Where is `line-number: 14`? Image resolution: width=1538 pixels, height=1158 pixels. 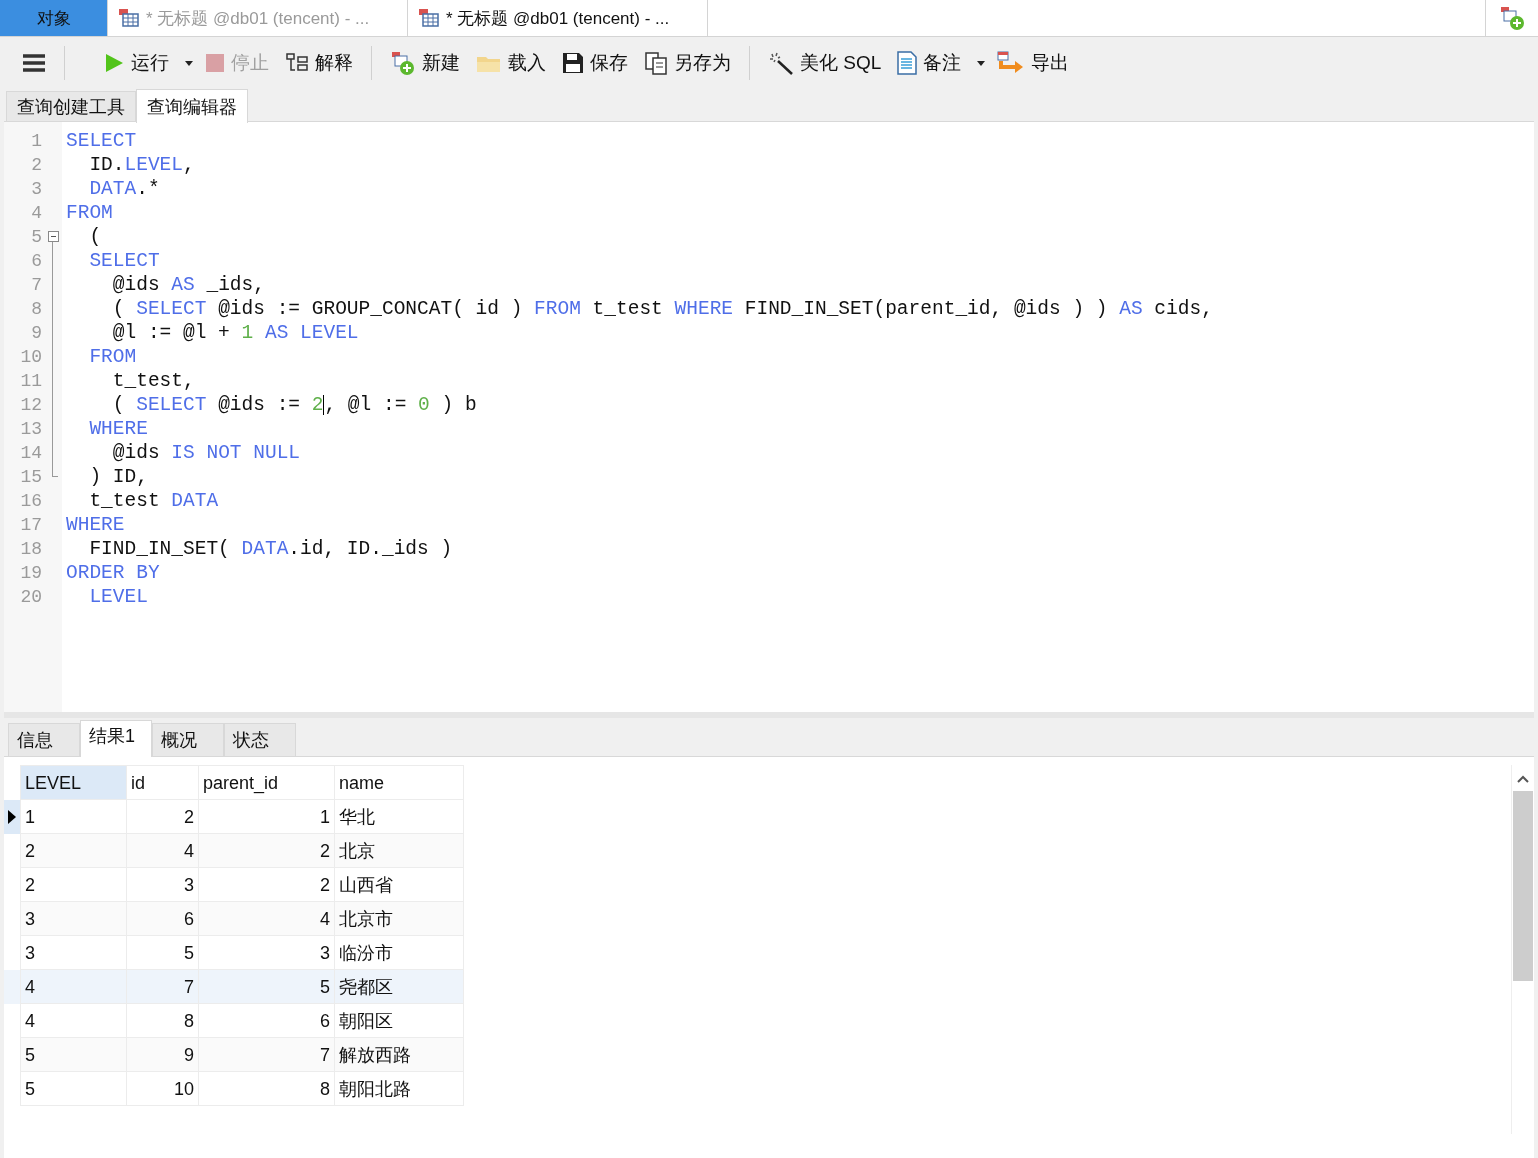 line-number: 14 is located at coordinates (30, 453).